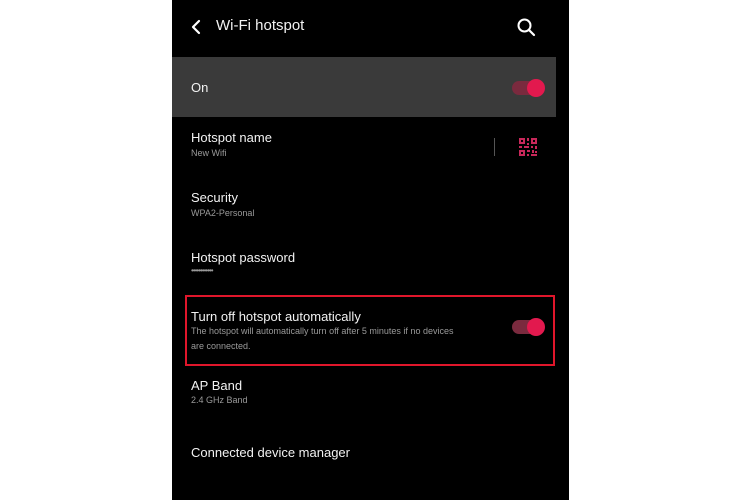 The height and width of the screenshot is (500, 750). Describe the element at coordinates (370, 330) in the screenshot. I see `highlight-box` at that location.